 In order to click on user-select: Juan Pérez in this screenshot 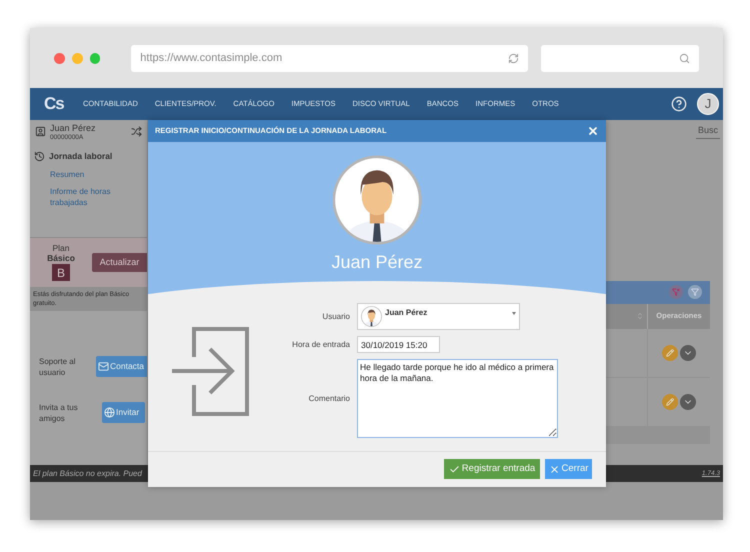, I will do `click(438, 316)`.